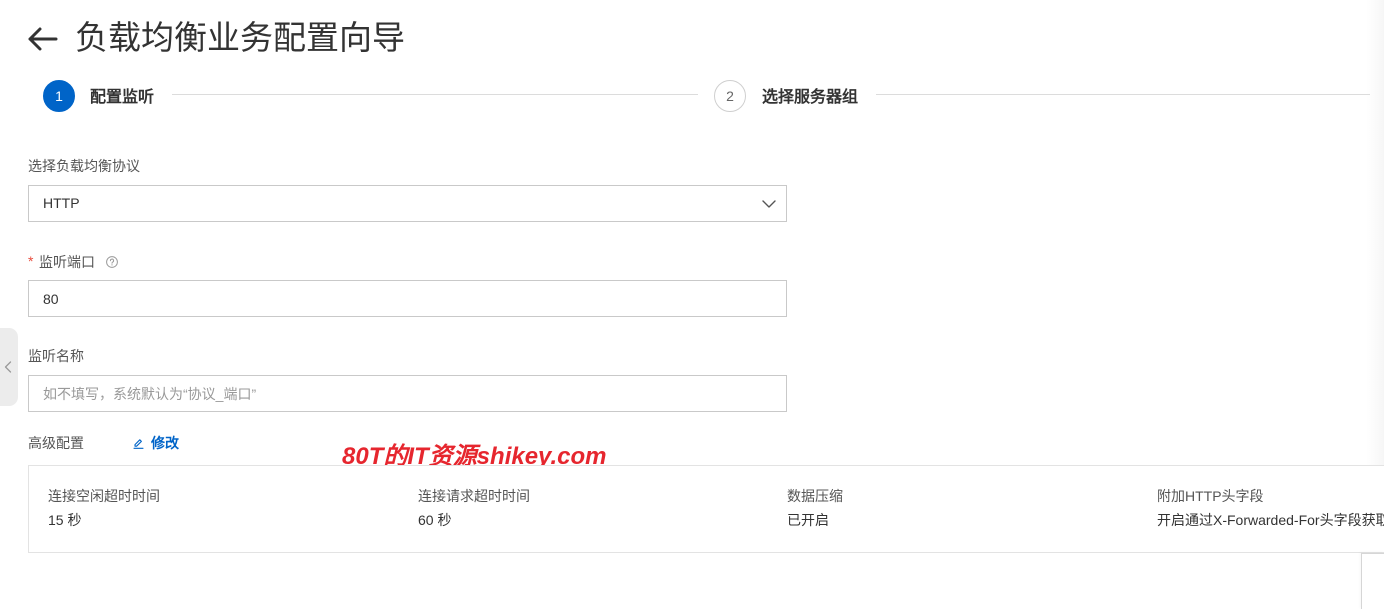  Describe the element at coordinates (435, 520) in the screenshot. I see `request-timeout-value: 60 秒` at that location.